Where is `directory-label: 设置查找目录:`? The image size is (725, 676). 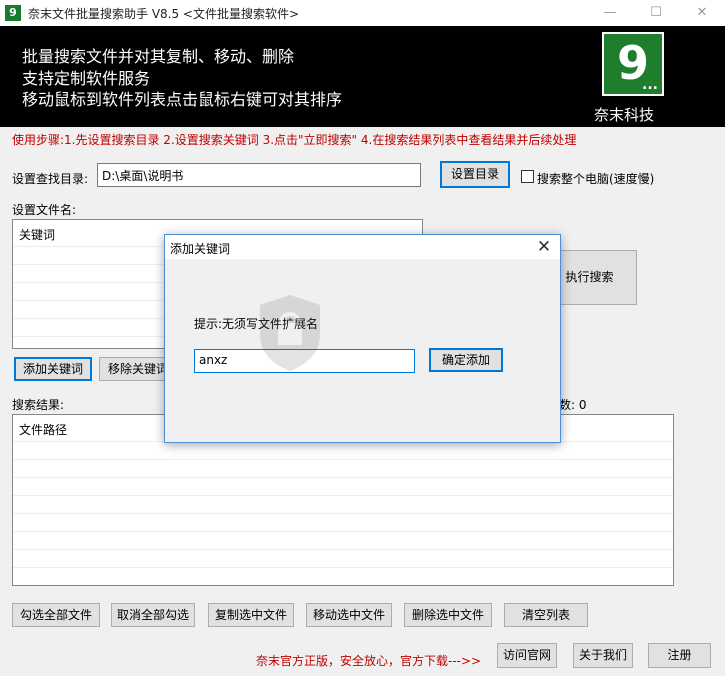
directory-label: 设置查找目录: is located at coordinates (50, 179).